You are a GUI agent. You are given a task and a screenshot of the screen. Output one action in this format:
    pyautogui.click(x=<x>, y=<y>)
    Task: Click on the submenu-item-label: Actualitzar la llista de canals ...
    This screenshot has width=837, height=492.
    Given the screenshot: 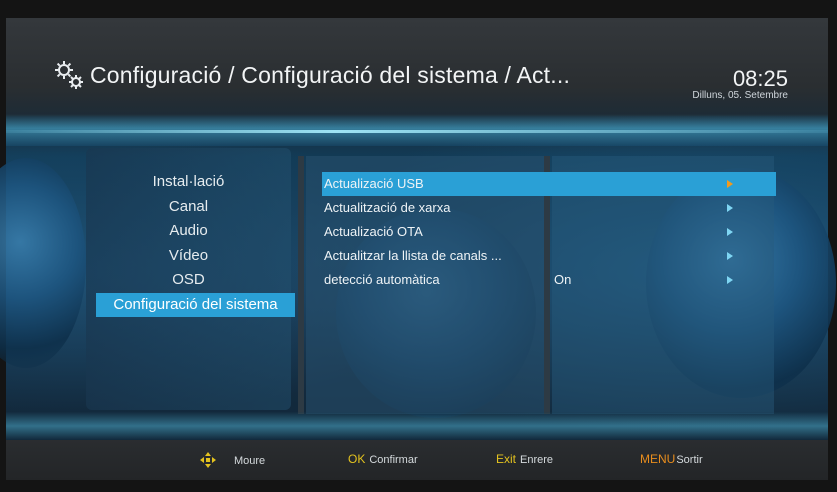 What is the action you would take?
    pyautogui.click(x=413, y=255)
    